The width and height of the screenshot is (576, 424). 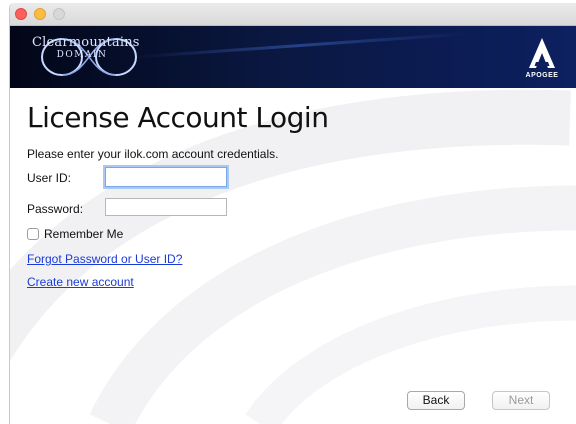 What do you see at coordinates (59, 14) in the screenshot?
I see `zoom-window-button` at bounding box center [59, 14].